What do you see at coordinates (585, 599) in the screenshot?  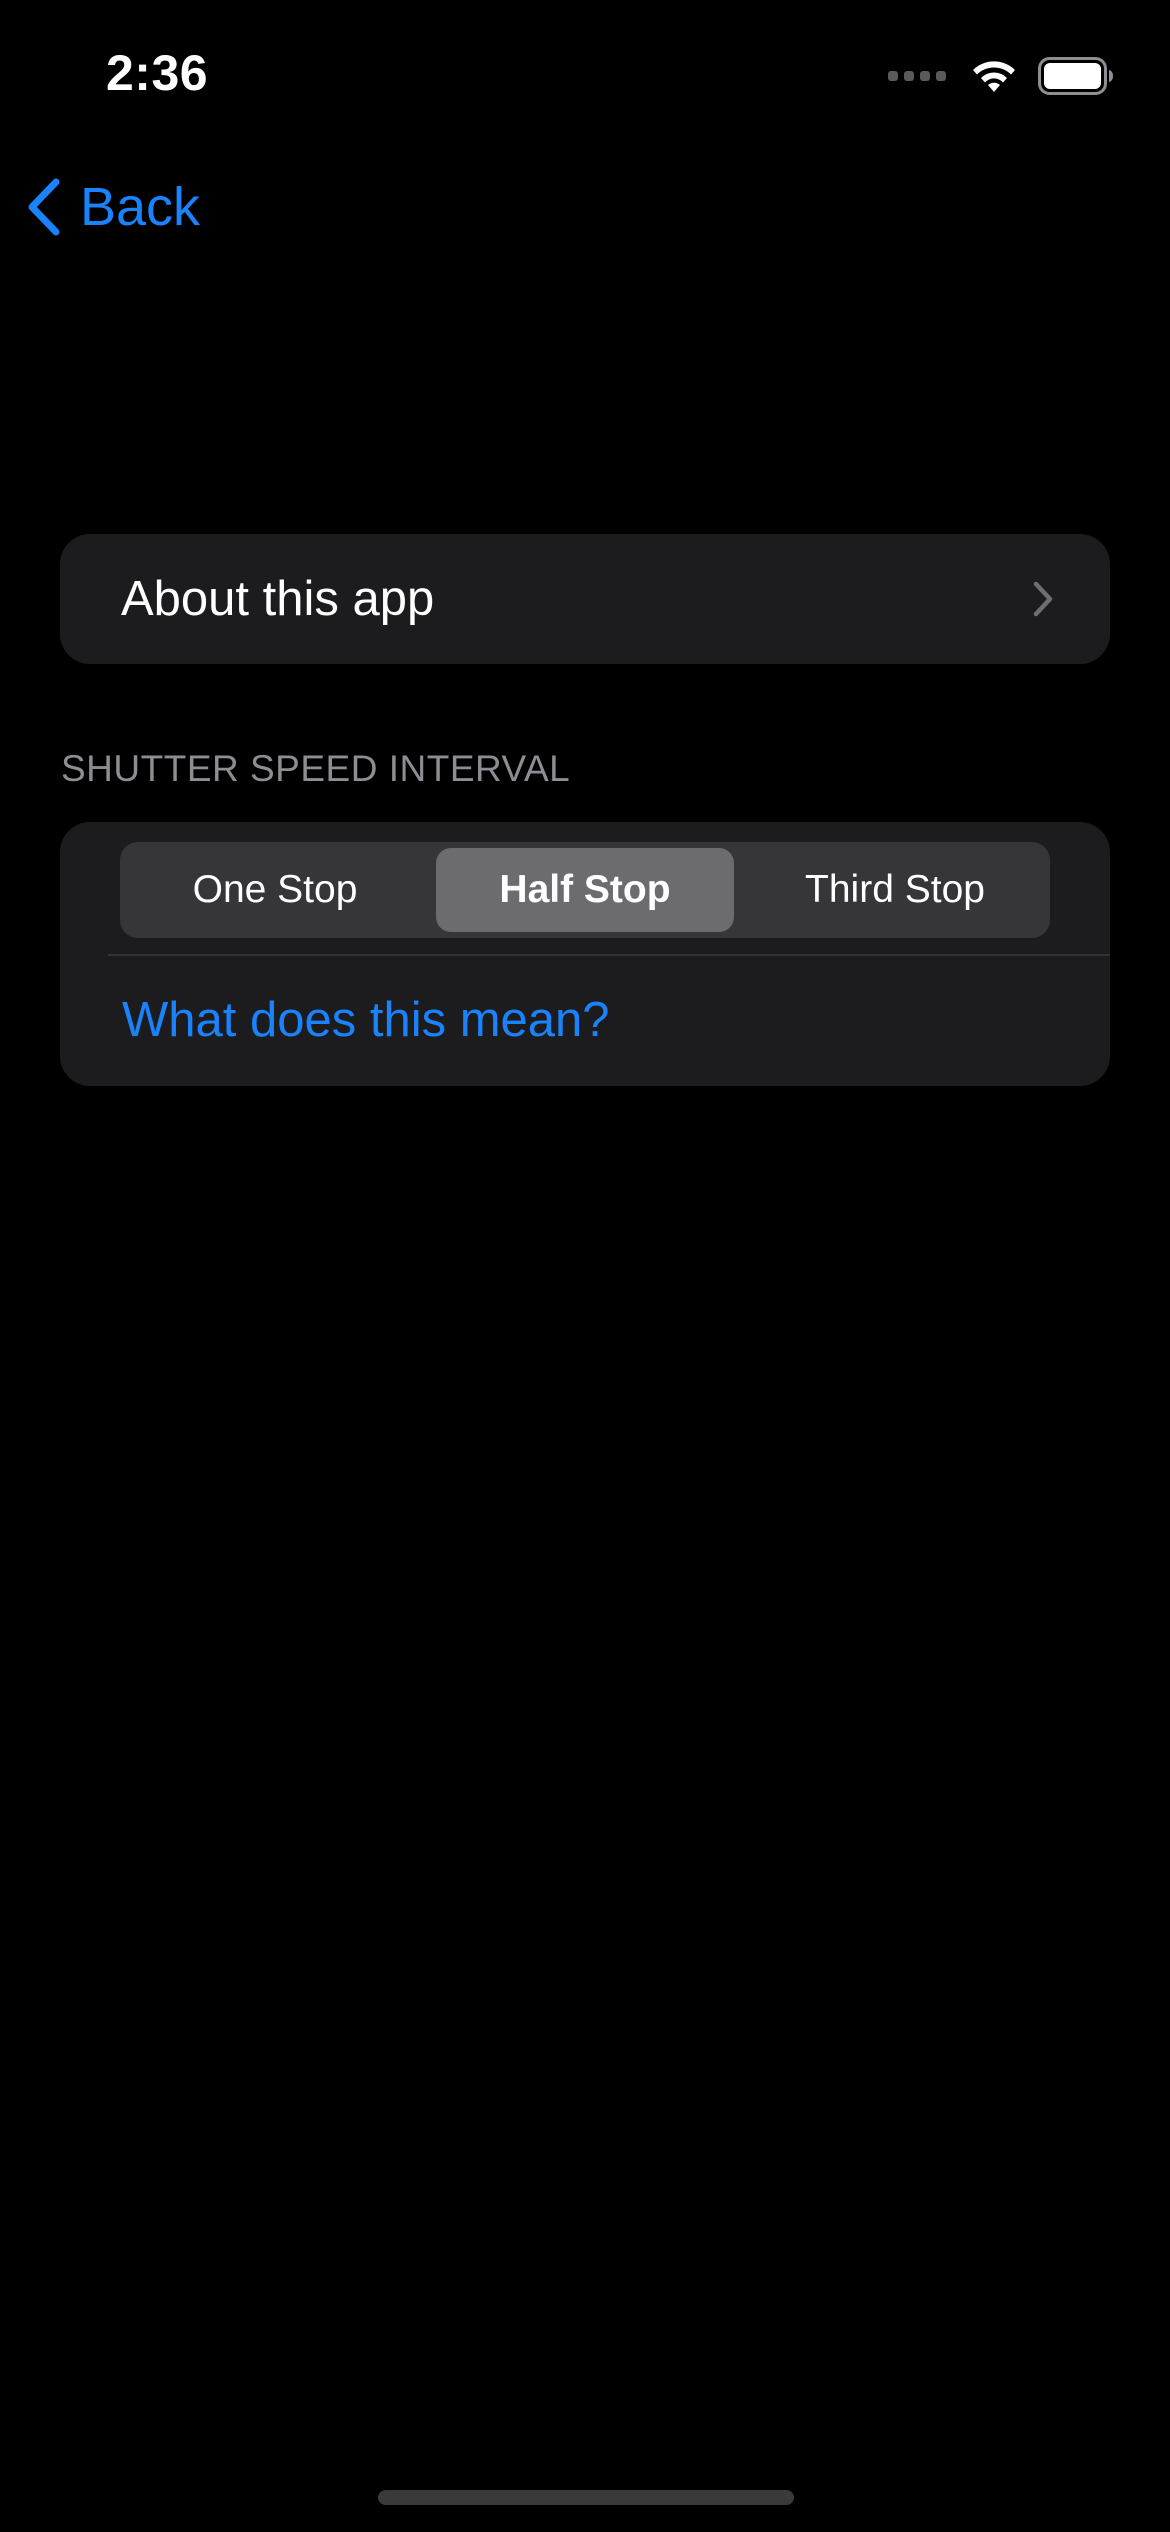 I see `about-app-row: About this app` at bounding box center [585, 599].